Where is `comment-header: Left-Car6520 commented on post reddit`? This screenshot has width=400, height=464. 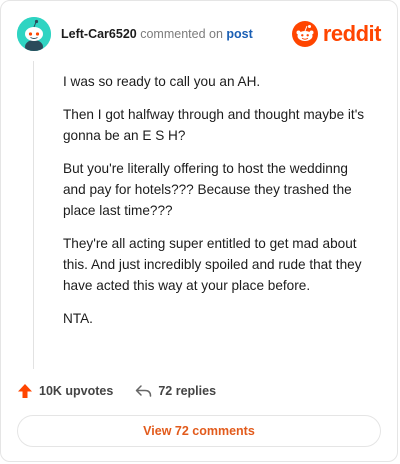
comment-header: Left-Car6520 commented on post reddit is located at coordinates (199, 34).